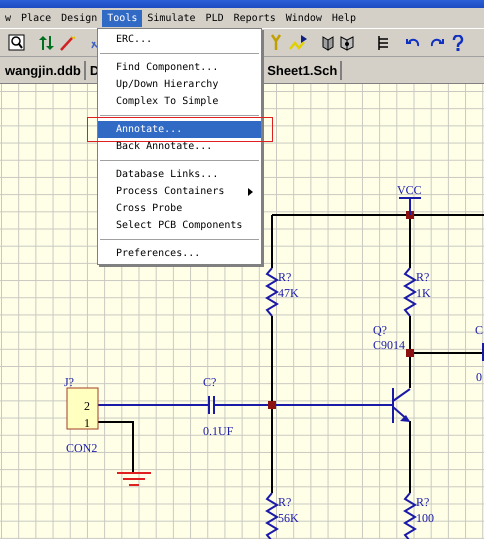 The width and height of the screenshot is (484, 539). Describe the element at coordinates (82, 409) in the screenshot. I see `connector-body` at that location.